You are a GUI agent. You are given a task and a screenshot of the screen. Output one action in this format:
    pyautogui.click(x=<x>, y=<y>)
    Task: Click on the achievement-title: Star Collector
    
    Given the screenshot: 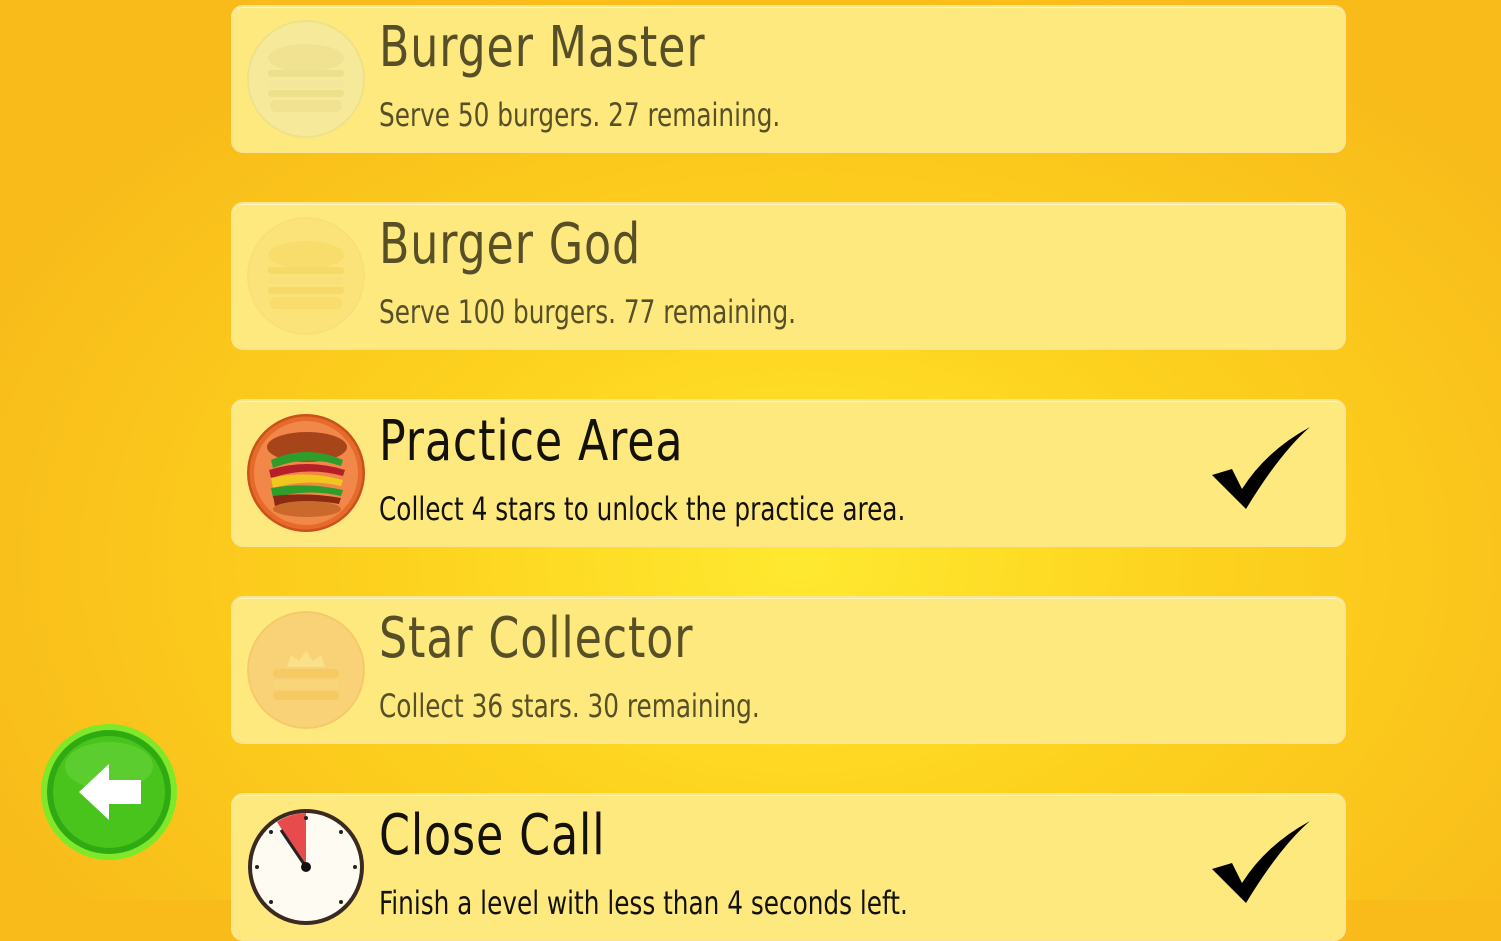 What is the action you would take?
    pyautogui.click(x=536, y=638)
    